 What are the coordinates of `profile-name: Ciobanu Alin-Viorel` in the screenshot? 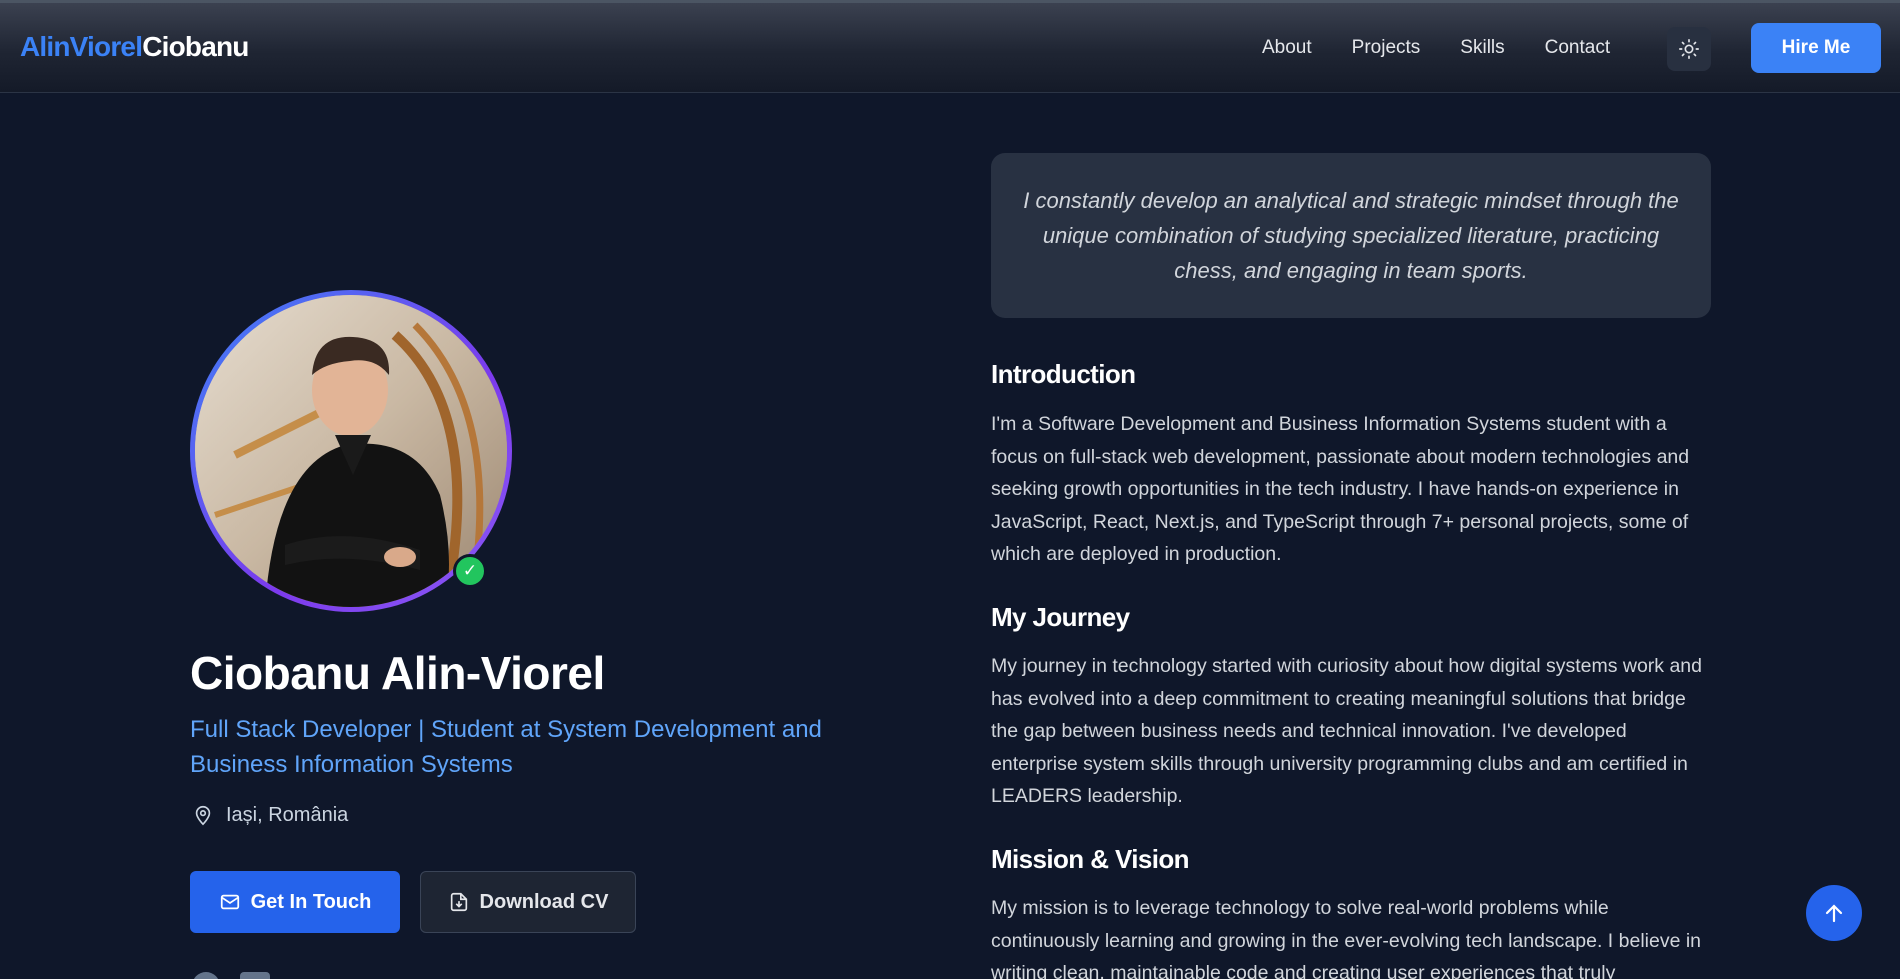 It's located at (397, 673).